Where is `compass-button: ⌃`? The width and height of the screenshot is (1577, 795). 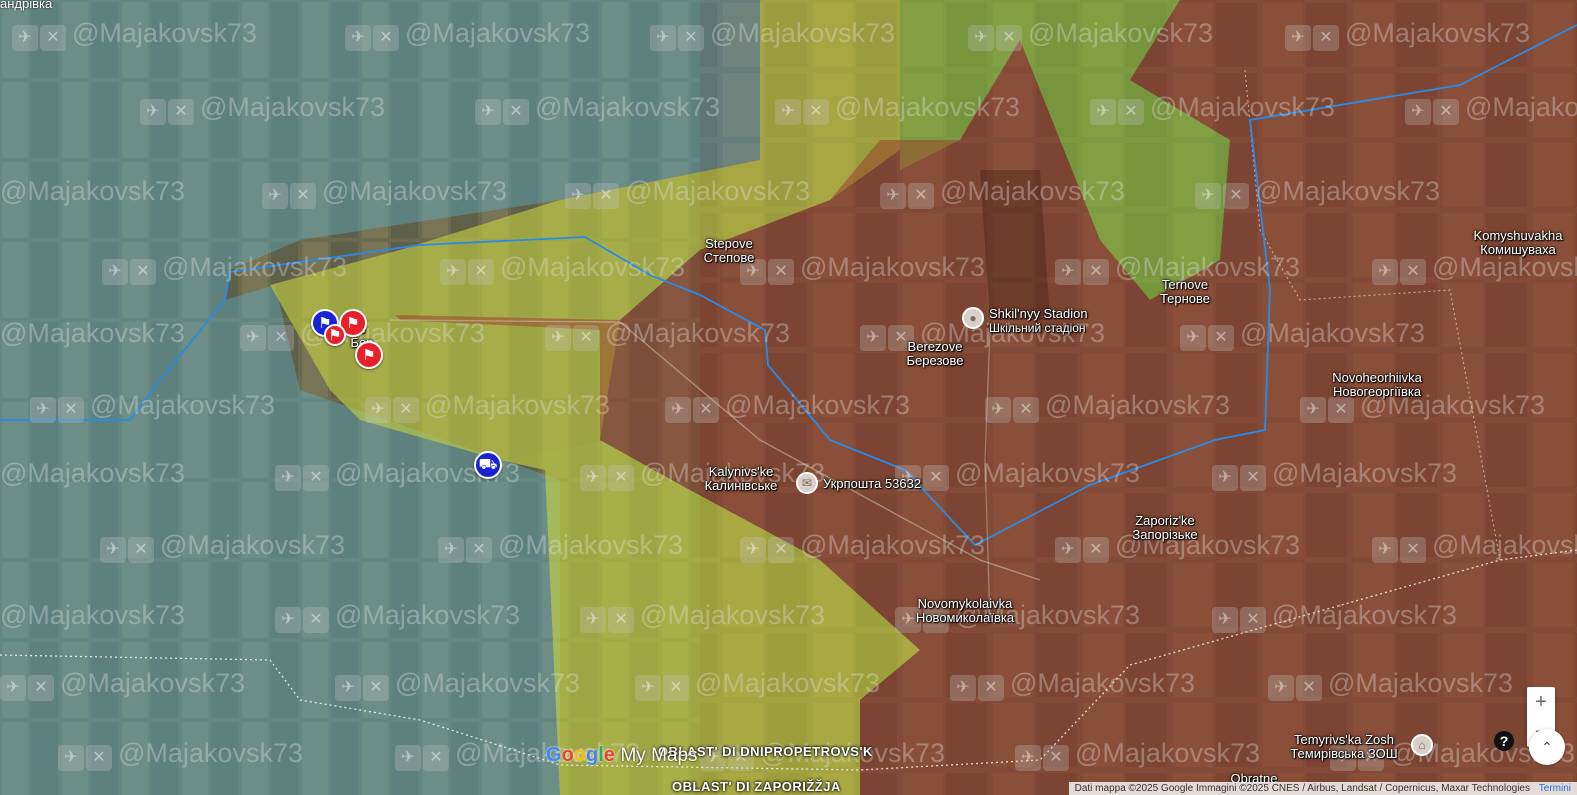
compass-button: ⌃ is located at coordinates (1547, 747).